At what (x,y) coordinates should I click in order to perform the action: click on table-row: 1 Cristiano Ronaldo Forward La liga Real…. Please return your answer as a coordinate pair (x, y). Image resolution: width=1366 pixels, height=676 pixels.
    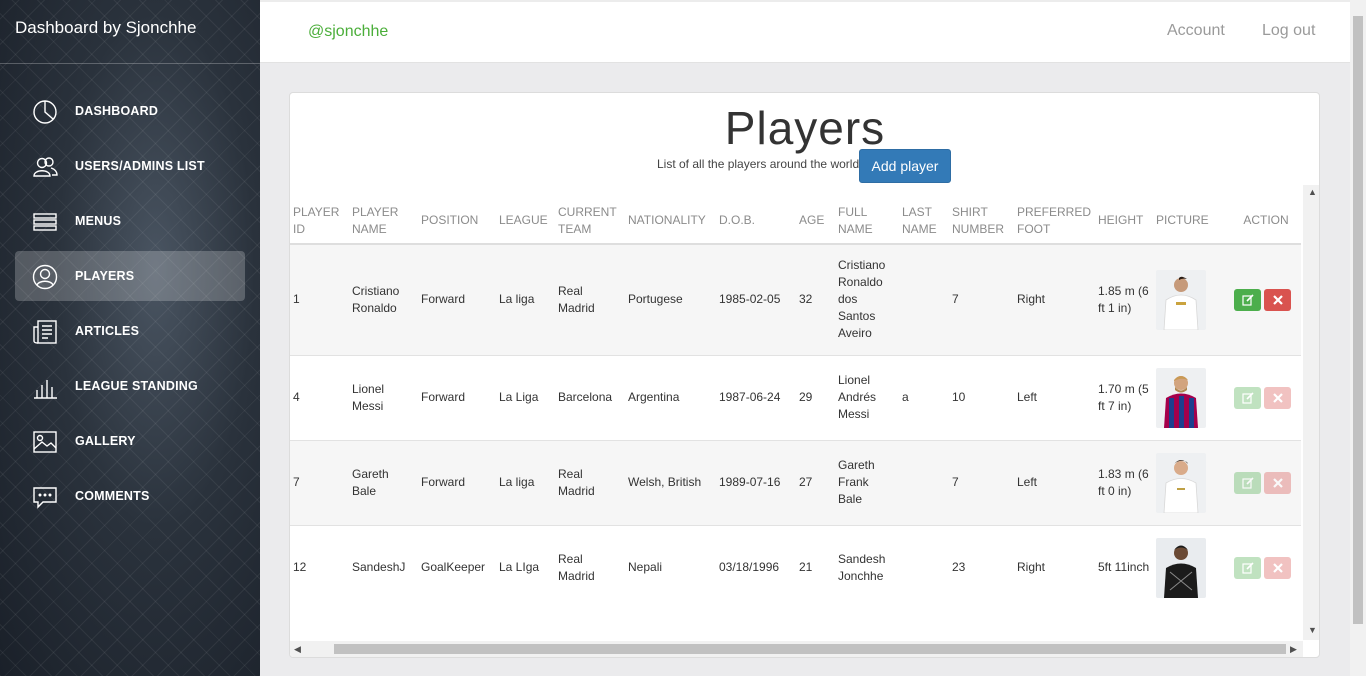
    Looking at the image, I should click on (795, 299).